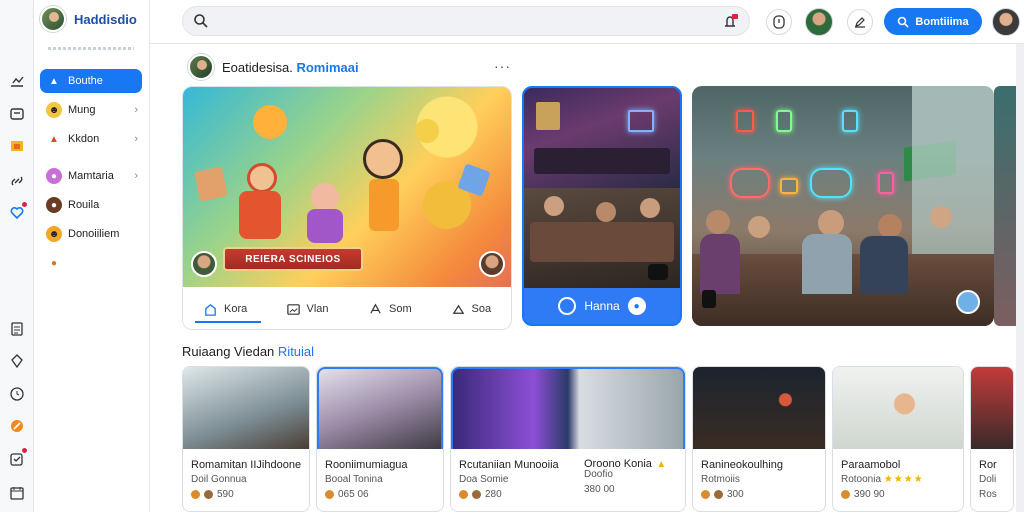 The width and height of the screenshot is (1024, 512). Describe the element at coordinates (228, 322) in the screenshot. I see `active-tab-indicator` at that location.